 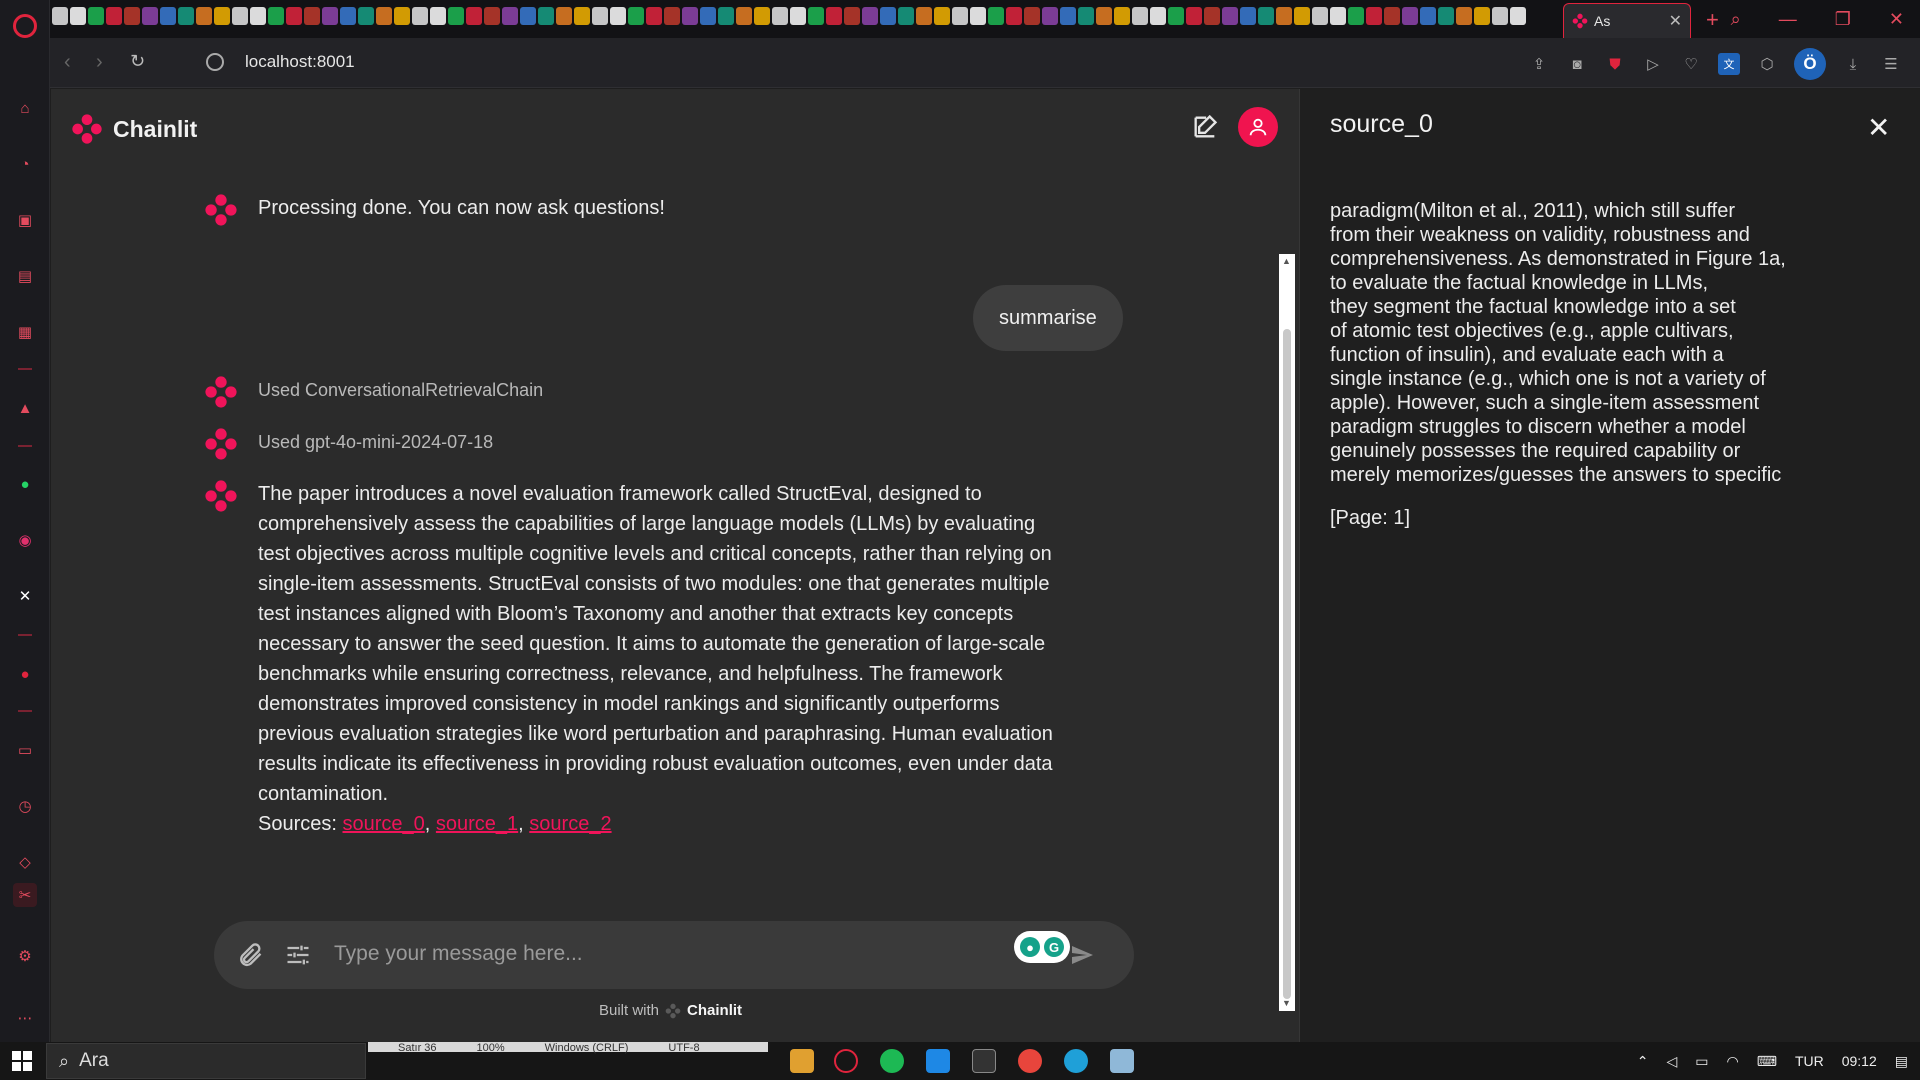 What do you see at coordinates (25, 26) in the screenshot?
I see `opera-logo-icon` at bounding box center [25, 26].